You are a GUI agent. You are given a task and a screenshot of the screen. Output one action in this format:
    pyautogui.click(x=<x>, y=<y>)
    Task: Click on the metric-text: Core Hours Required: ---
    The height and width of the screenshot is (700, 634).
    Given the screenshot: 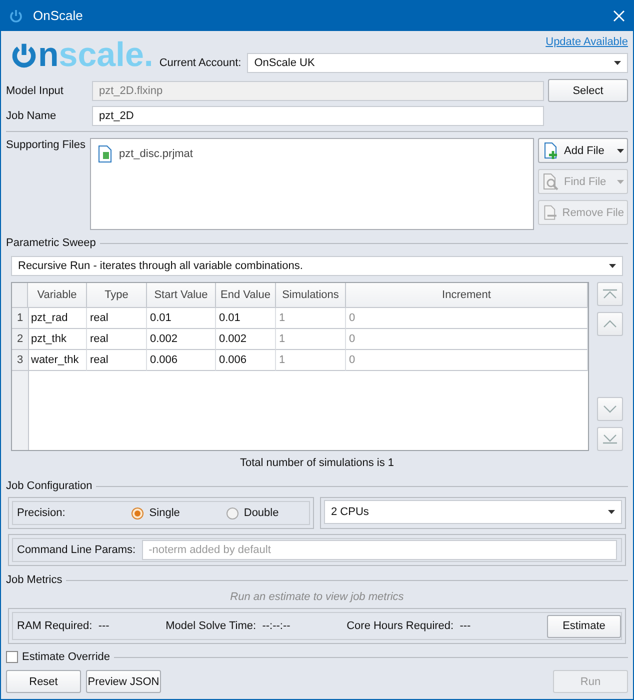 What is the action you would take?
    pyautogui.click(x=408, y=626)
    